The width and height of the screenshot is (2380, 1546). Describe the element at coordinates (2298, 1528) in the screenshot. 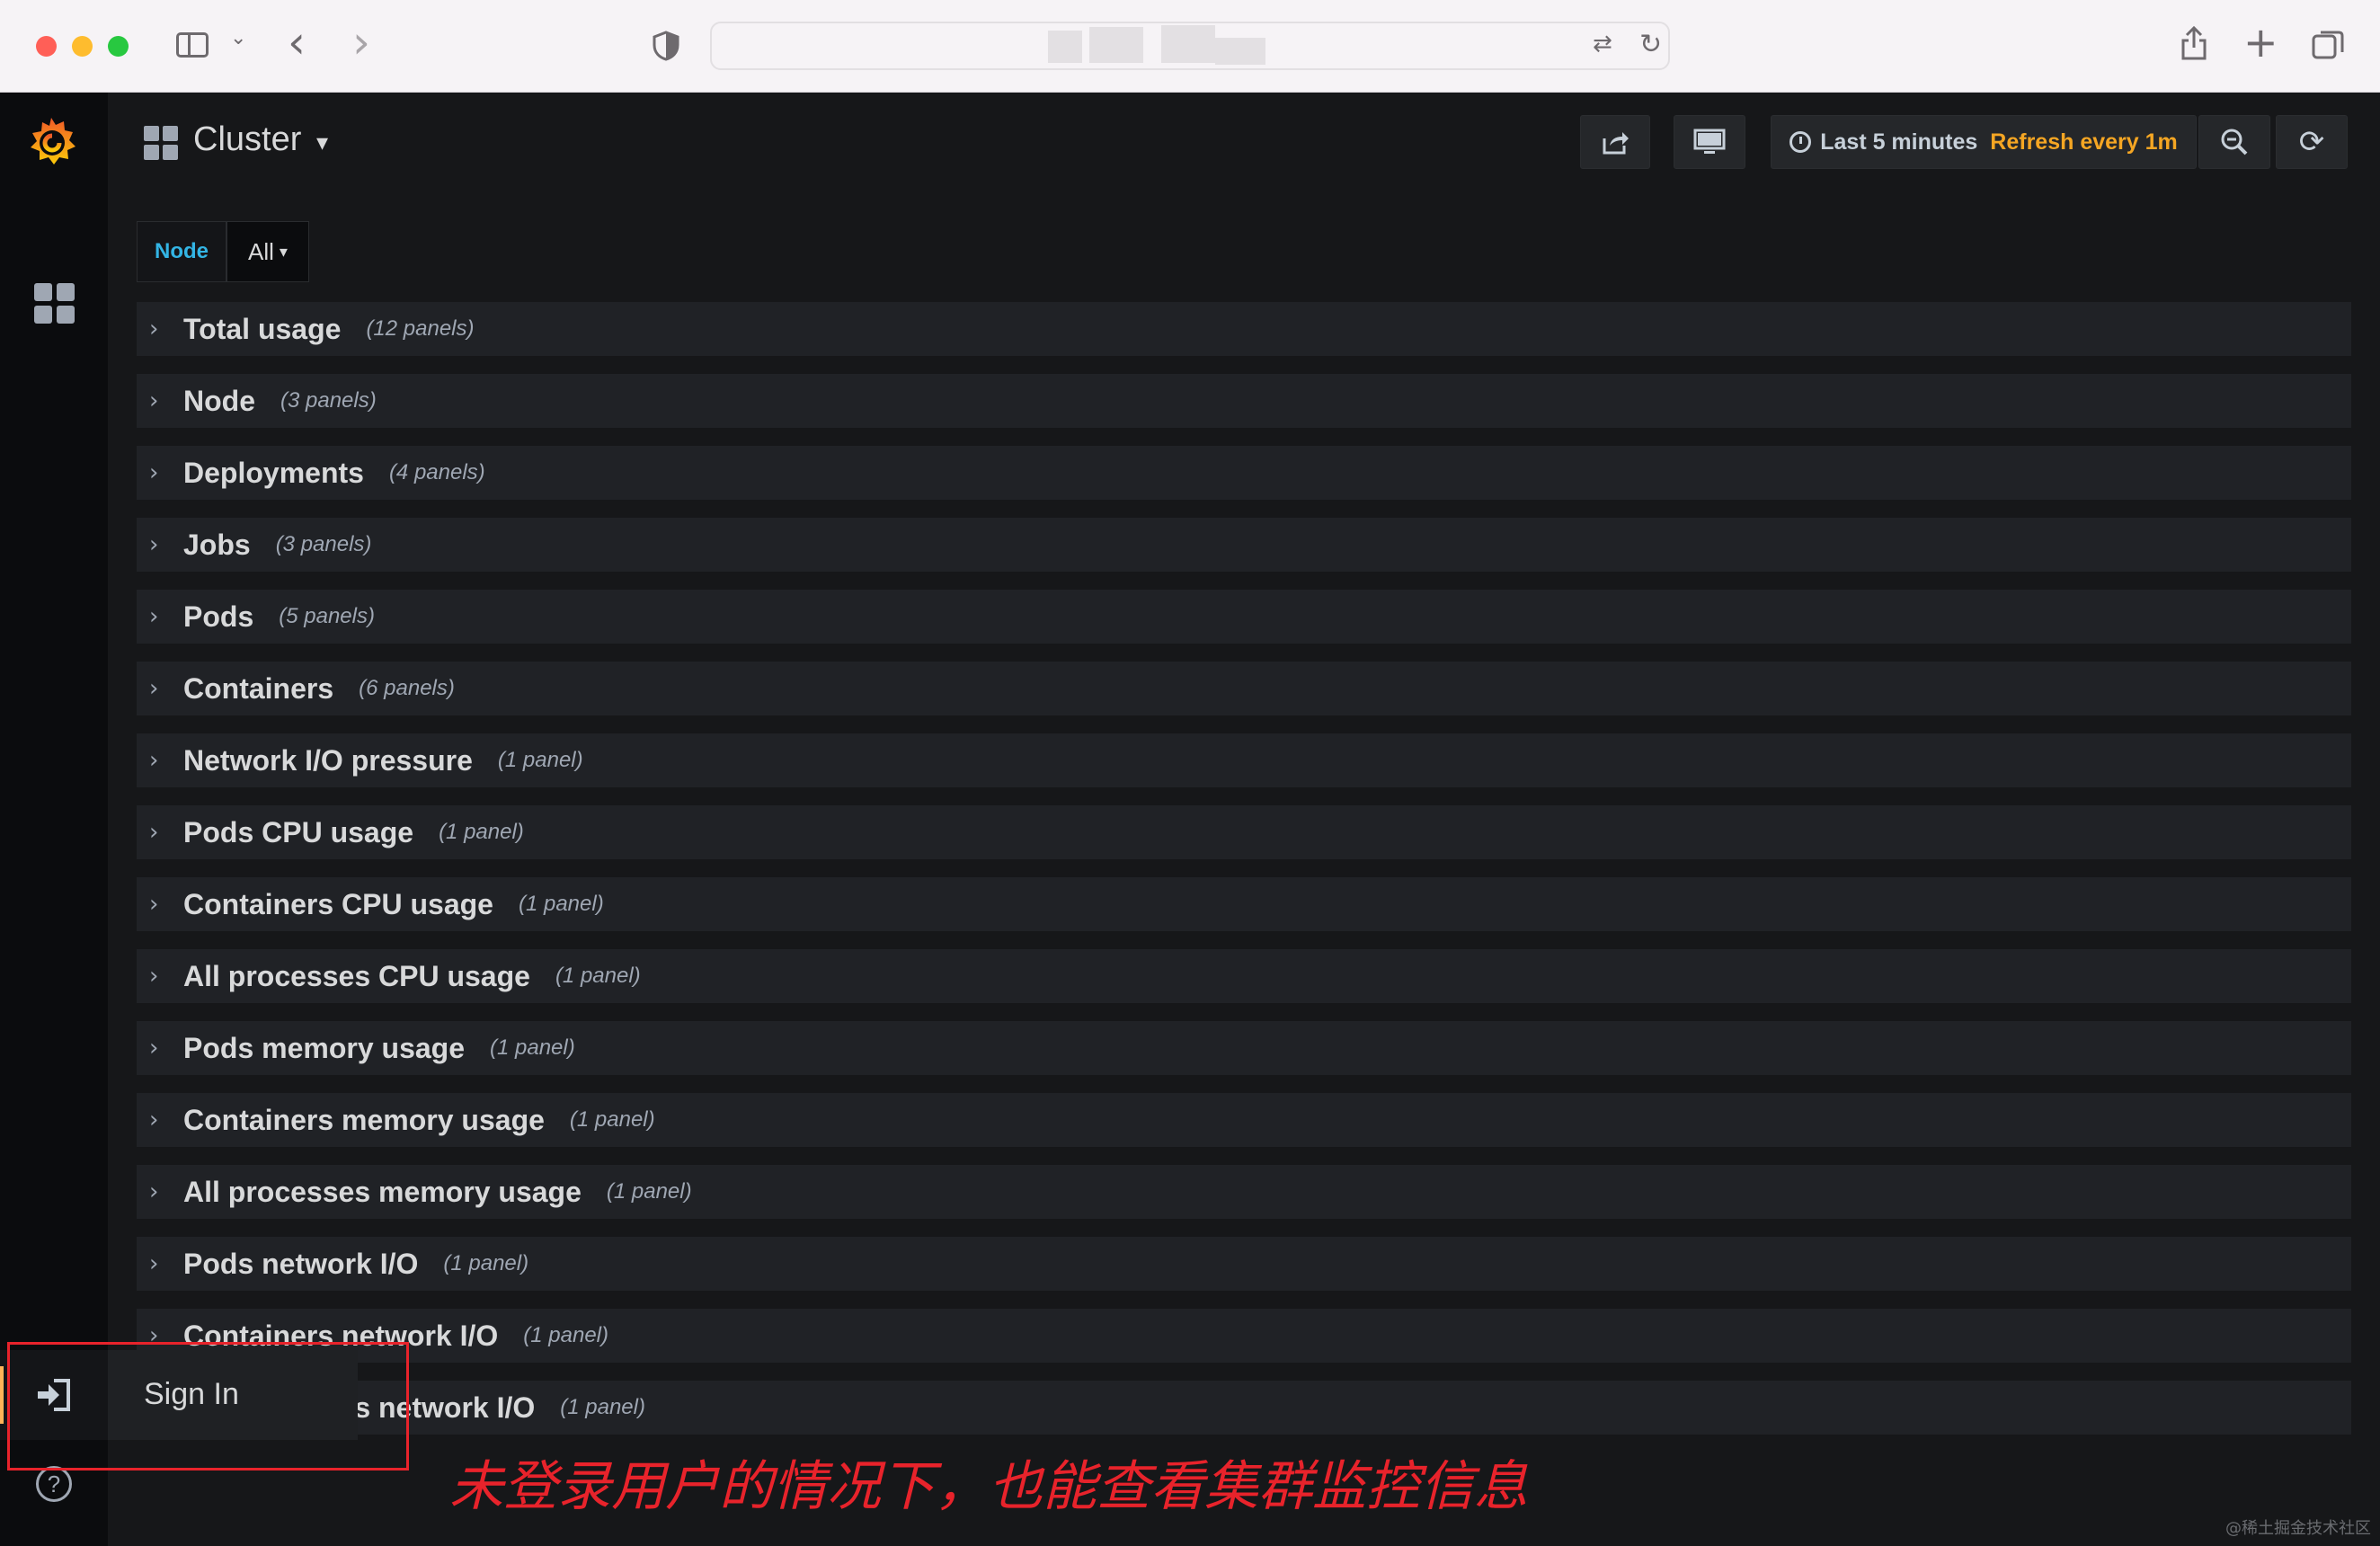

I see `watermark: @稀土掘金技术社区` at that location.